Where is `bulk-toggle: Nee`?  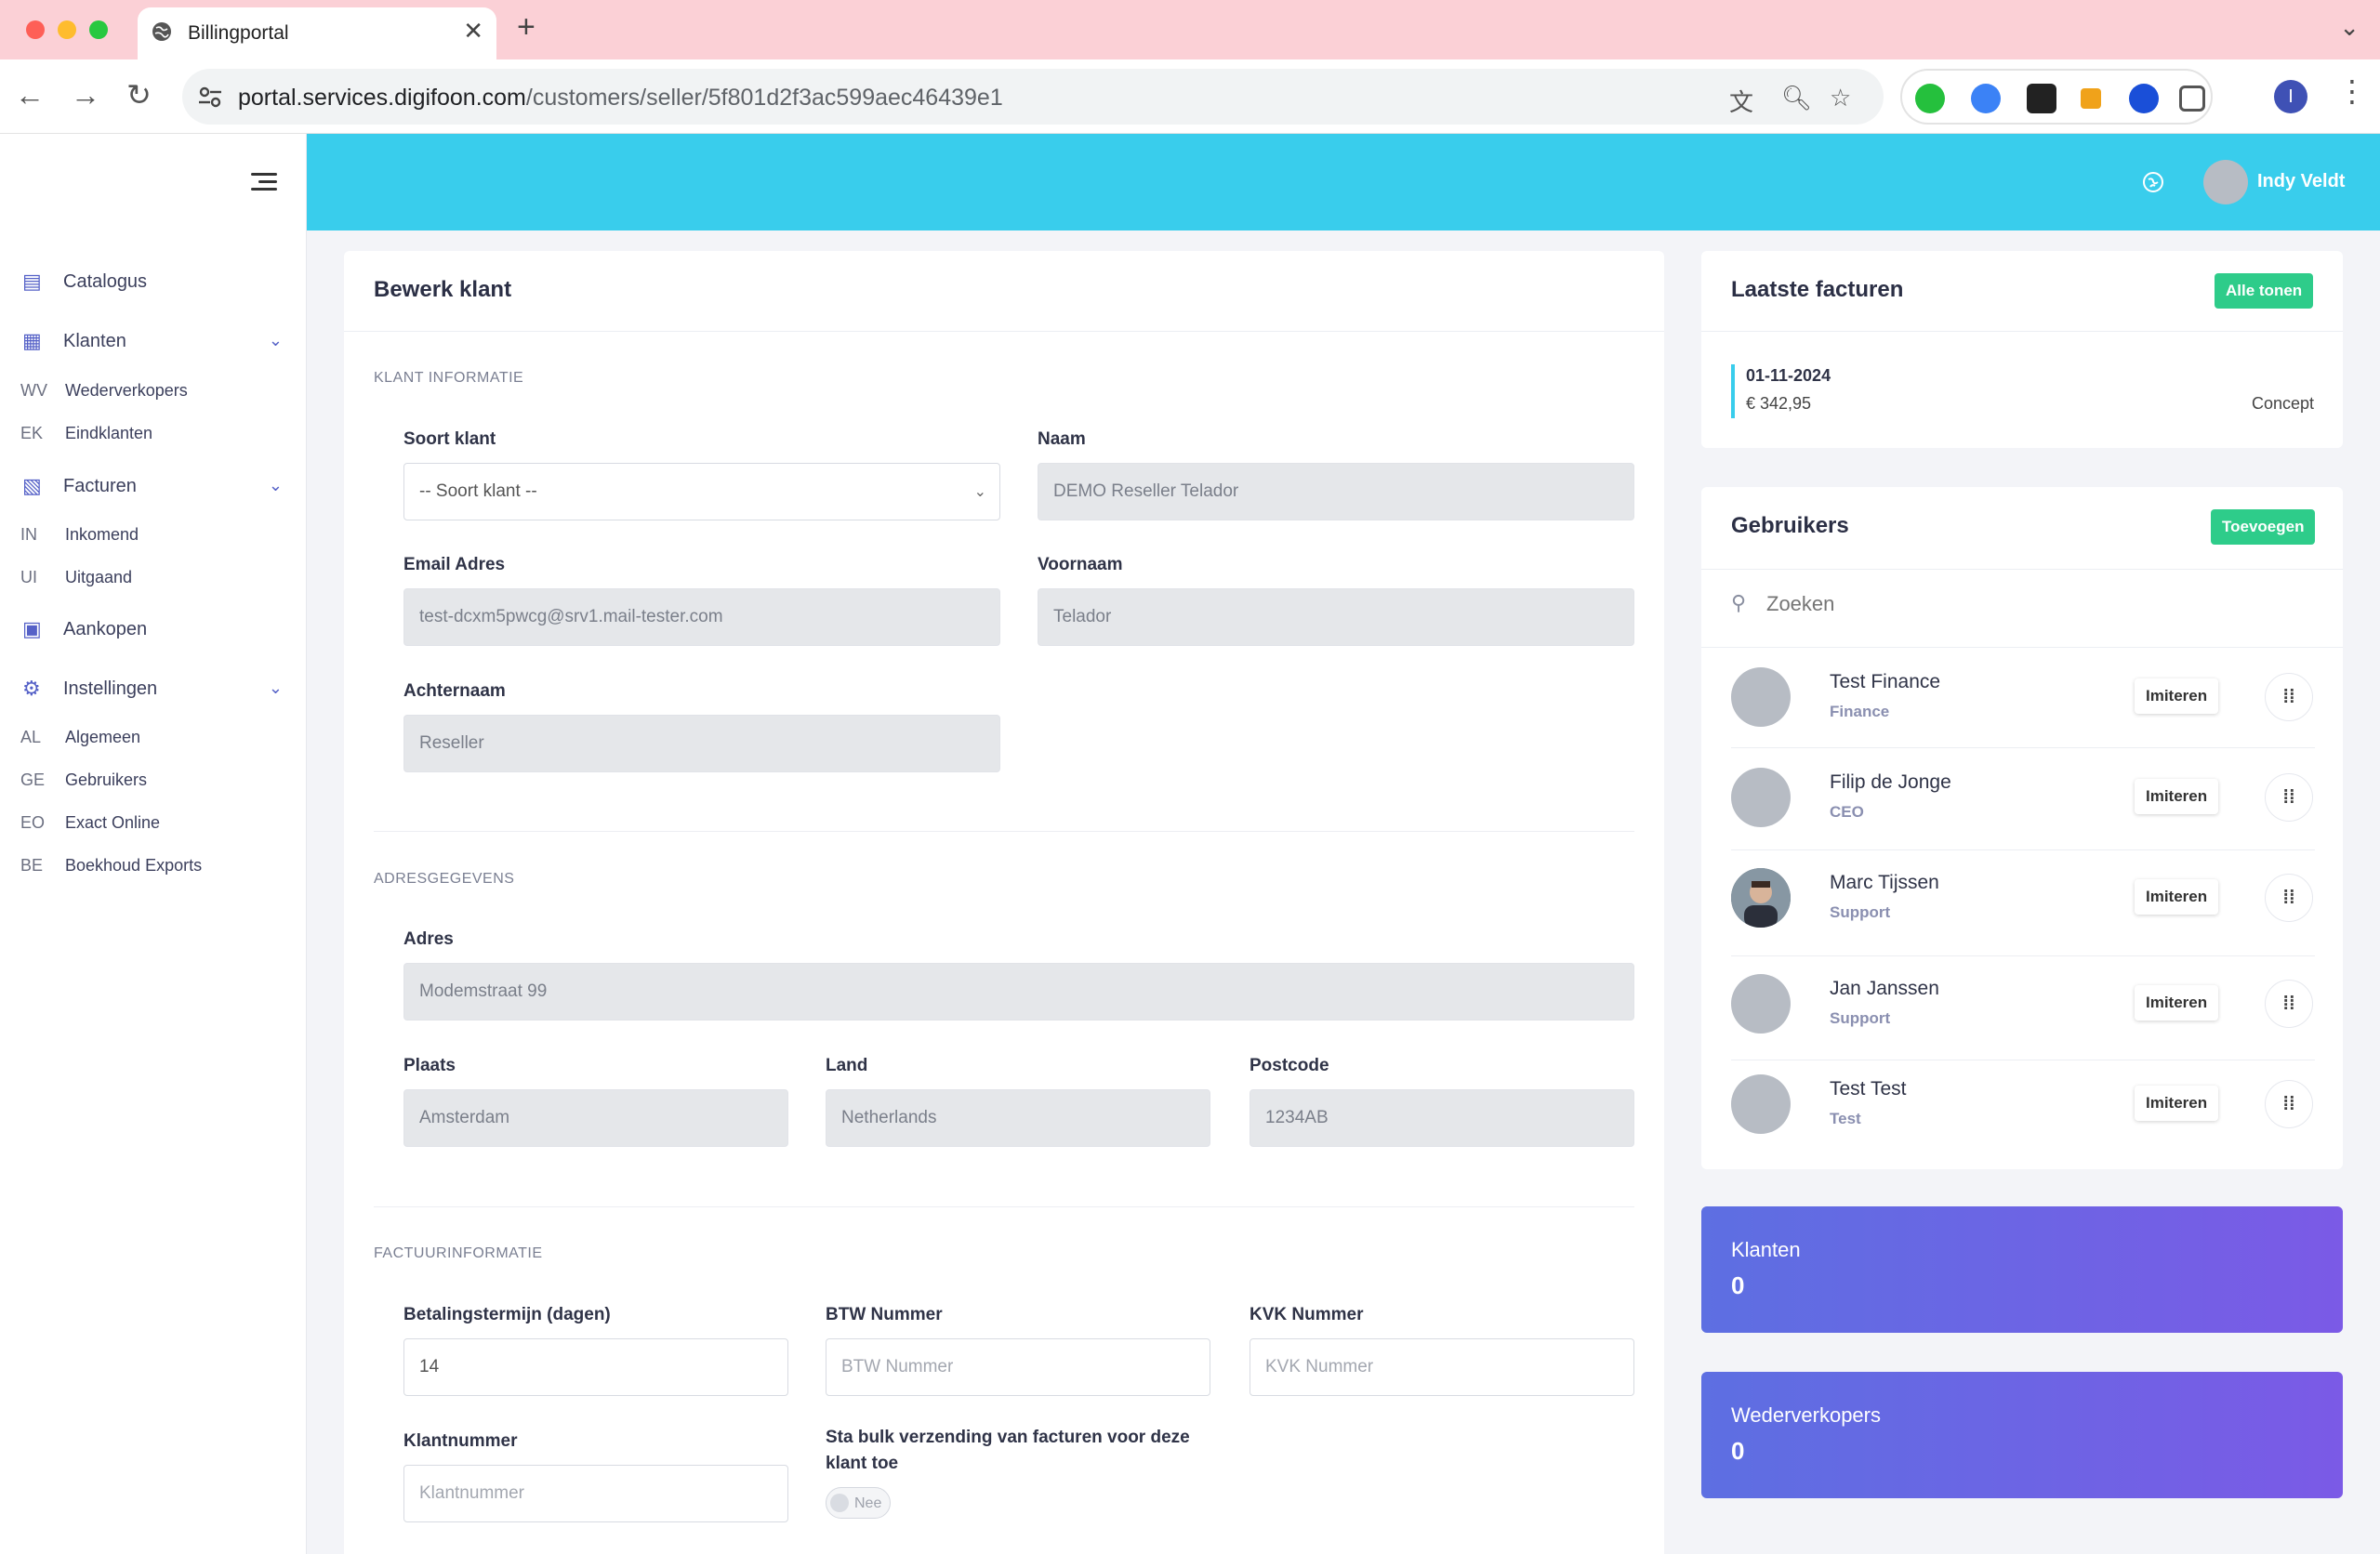
bulk-toggle: Nee is located at coordinates (858, 1503).